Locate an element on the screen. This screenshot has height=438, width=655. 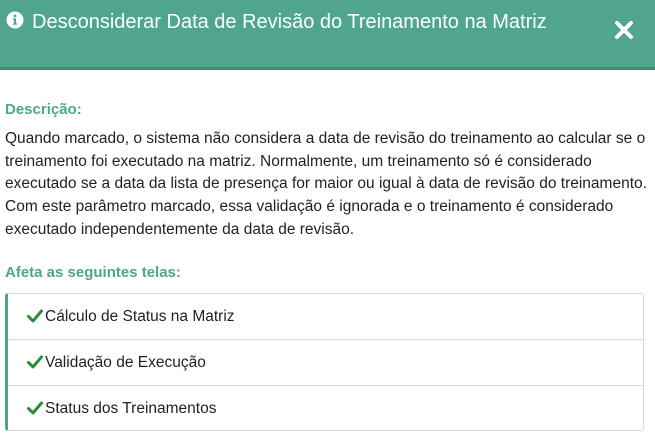
list-item-label: Status dos Treinamentos is located at coordinates (131, 408).